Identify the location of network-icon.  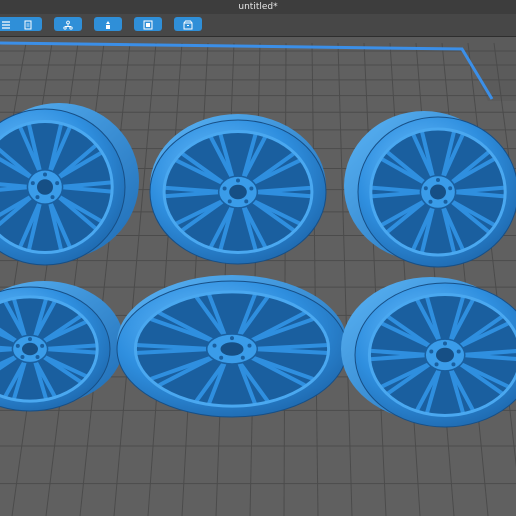
(68, 24).